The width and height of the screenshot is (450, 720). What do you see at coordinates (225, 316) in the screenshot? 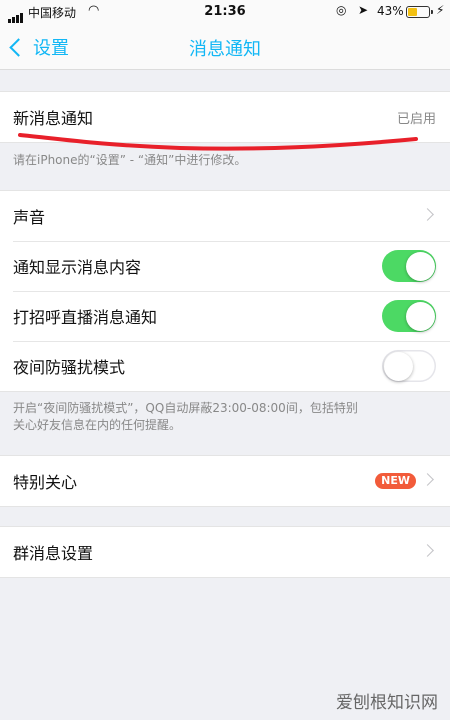
I see `greet-live-row: 打招呼直播消息通知` at bounding box center [225, 316].